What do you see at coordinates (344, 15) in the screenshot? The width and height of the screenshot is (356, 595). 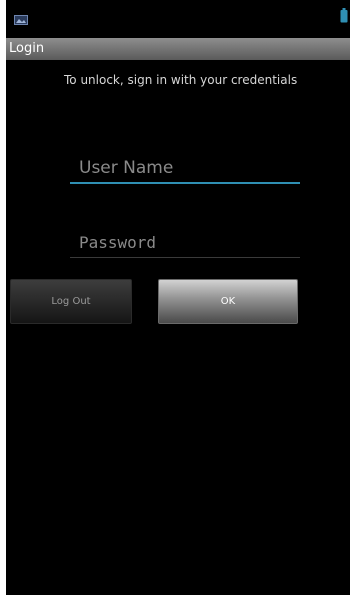 I see `battery-icon` at bounding box center [344, 15].